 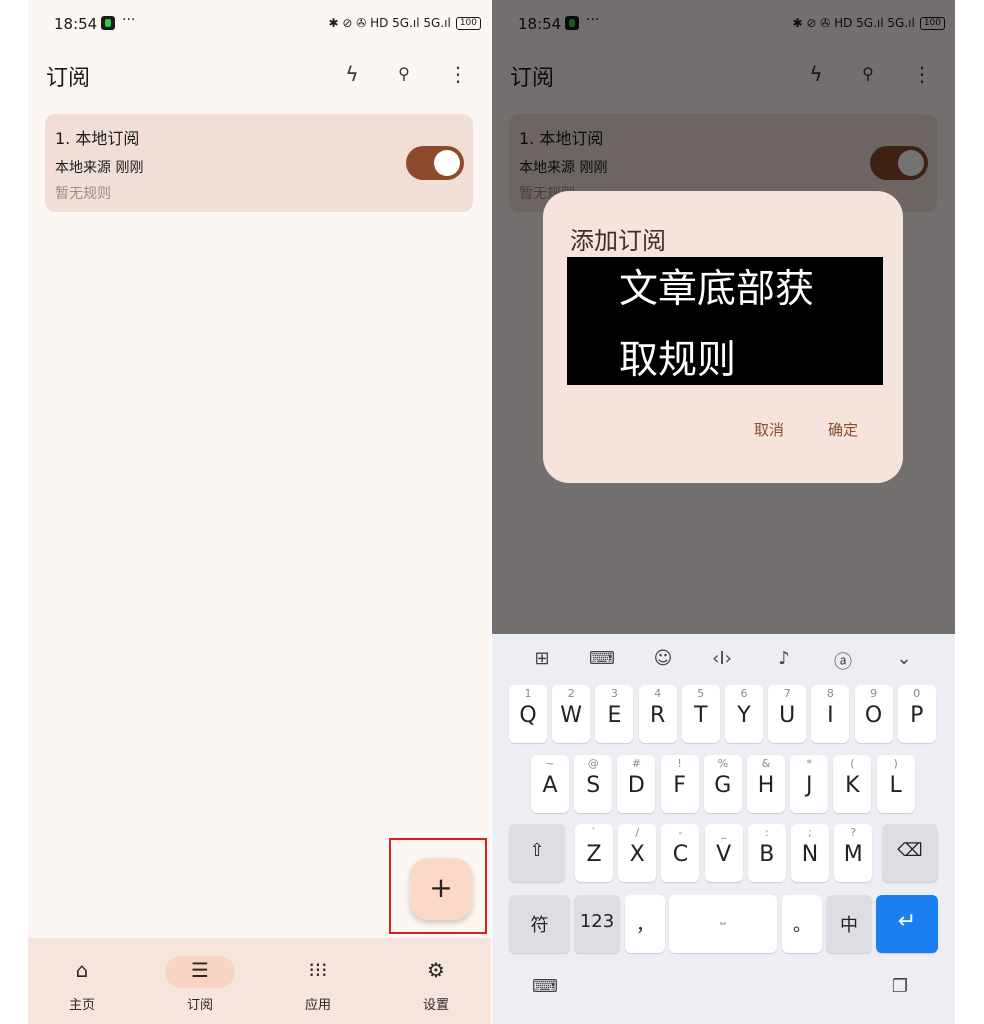 I want to click on key-k: (K, so click(x=852, y=784).